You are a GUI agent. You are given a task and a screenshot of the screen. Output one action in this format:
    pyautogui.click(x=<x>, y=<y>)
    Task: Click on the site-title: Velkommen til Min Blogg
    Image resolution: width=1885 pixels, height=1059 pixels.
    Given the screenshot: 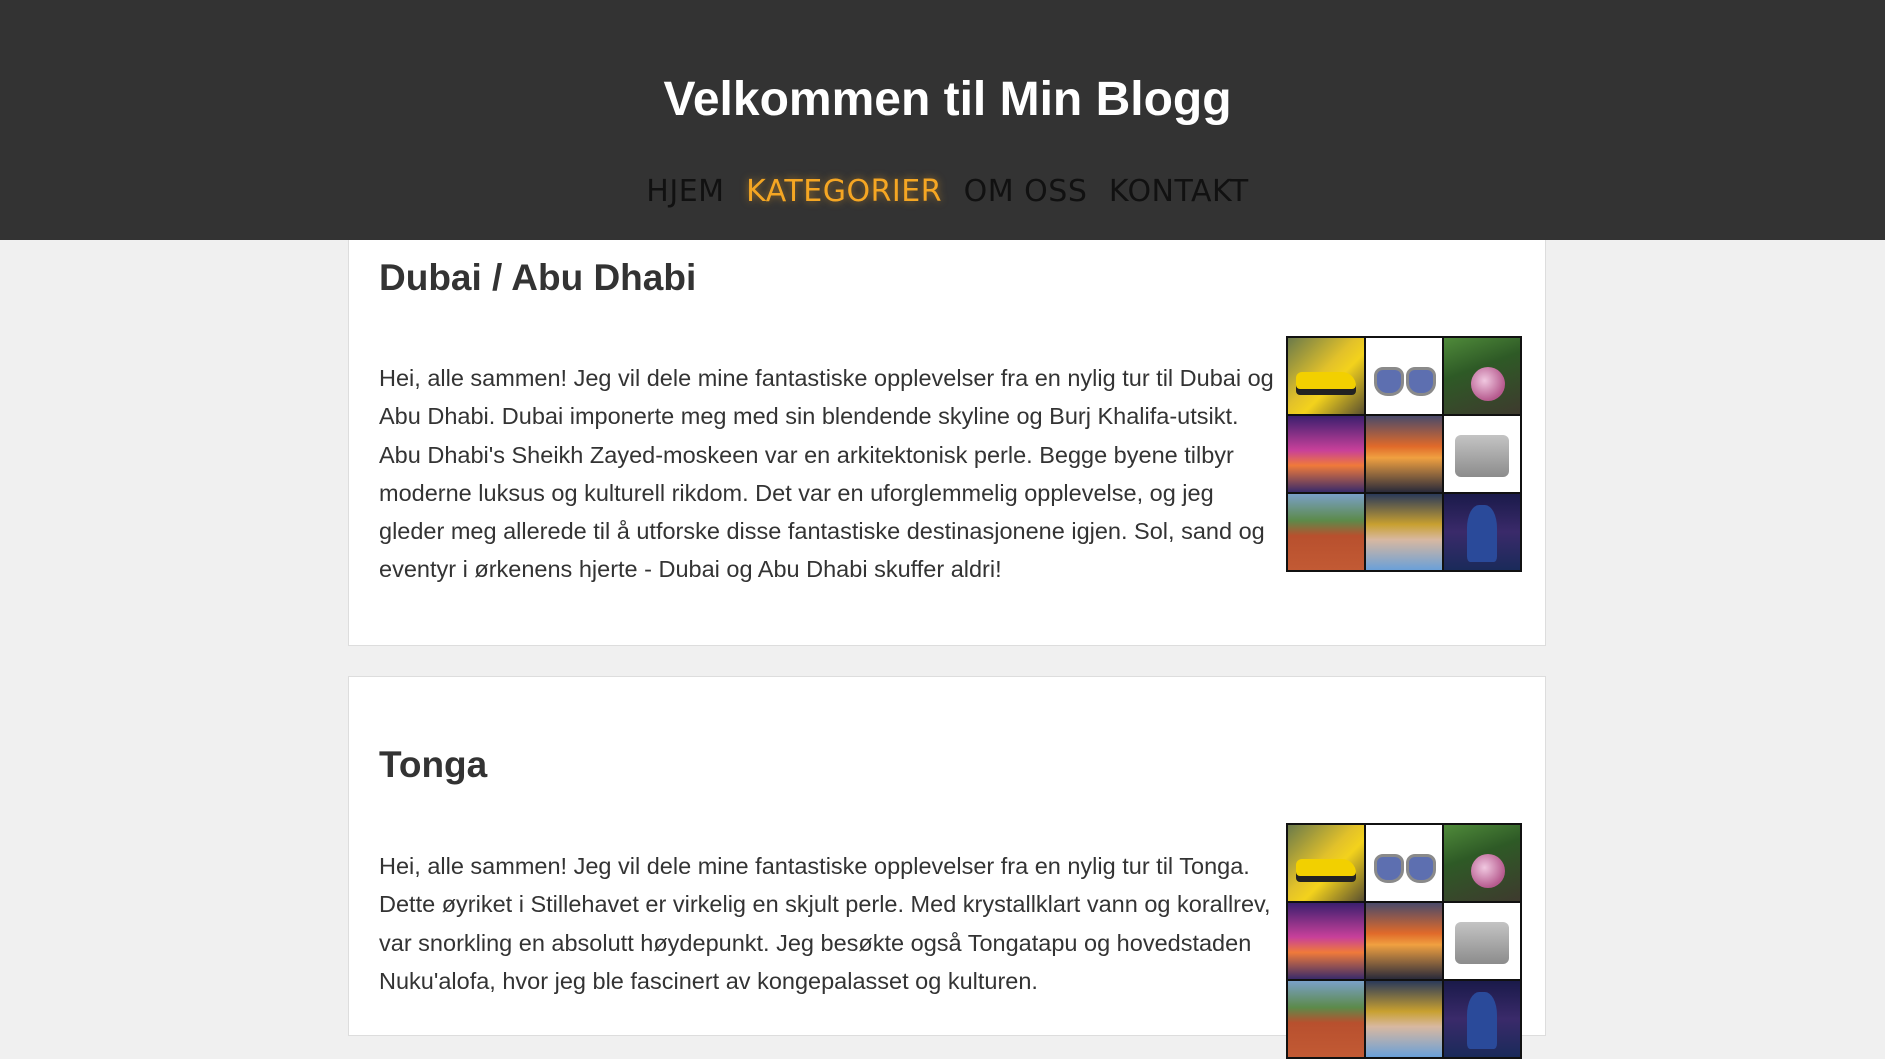 What is the action you would take?
    pyautogui.click(x=947, y=99)
    